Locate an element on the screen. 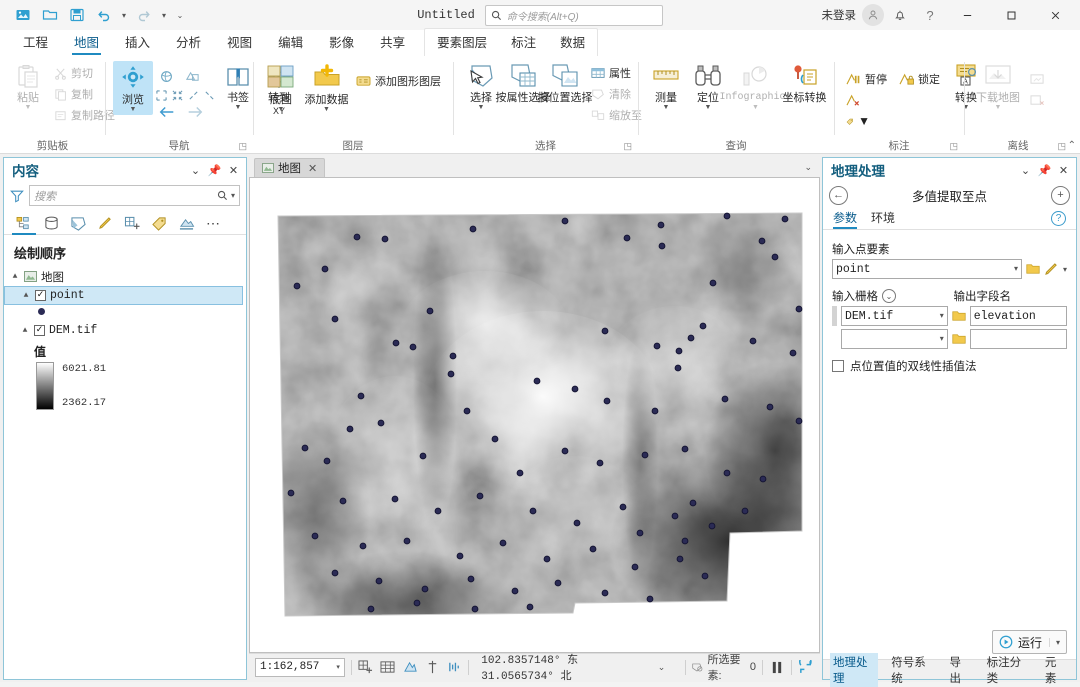  locate-dropdown-icon: ▼ is located at coordinates (708, 107).